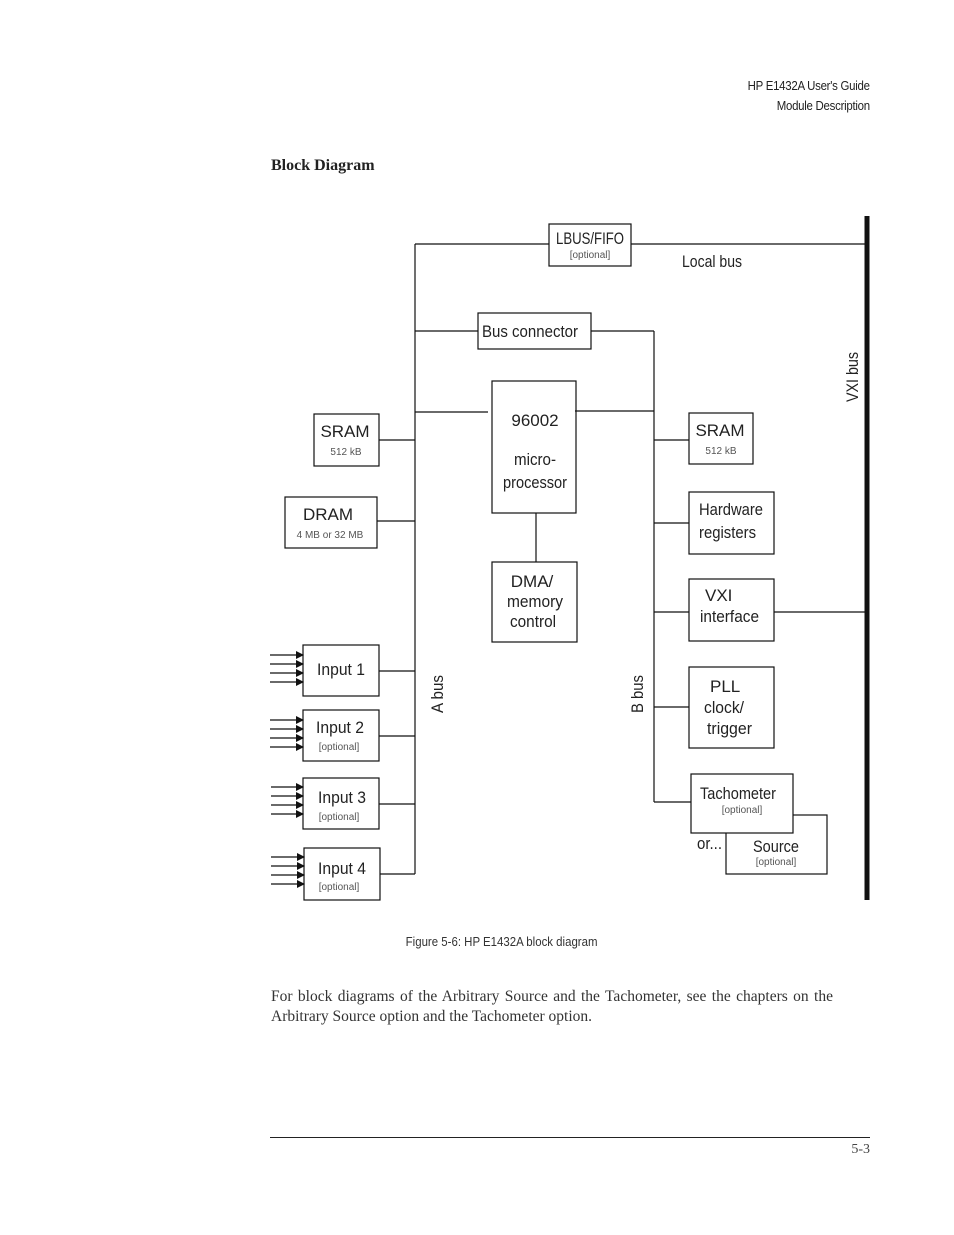  Describe the element at coordinates (340, 727) in the screenshot. I see `input2-label: Input 2` at that location.